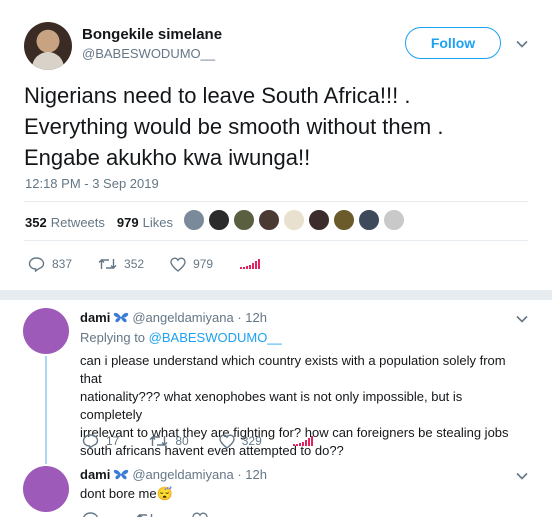  I want to click on retweet-button, so click(149, 514).